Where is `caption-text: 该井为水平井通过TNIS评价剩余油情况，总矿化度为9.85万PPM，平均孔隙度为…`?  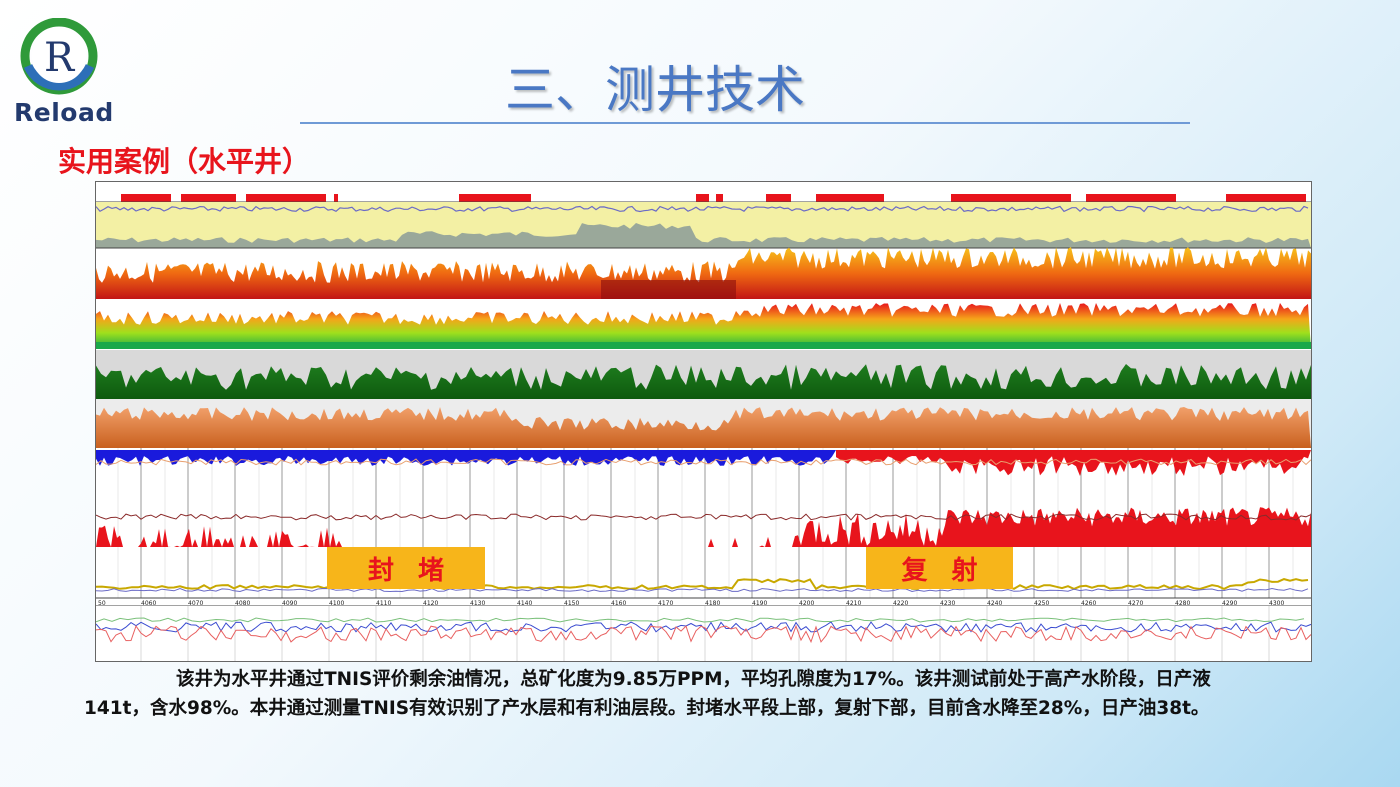 caption-text: 该井为水平井通过TNIS评价剩余油情况，总矿化度为9.85万PPM，平均孔隙度为… is located at coordinates (699, 694).